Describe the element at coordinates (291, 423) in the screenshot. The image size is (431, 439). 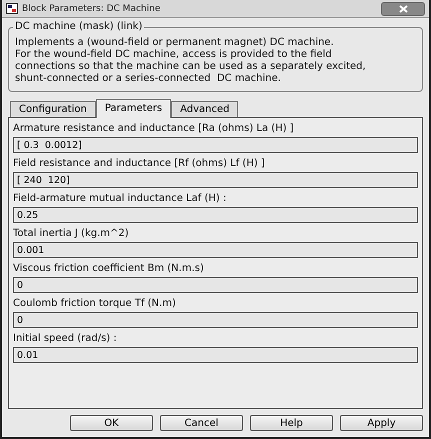
I see `dialog-button: Help` at that location.